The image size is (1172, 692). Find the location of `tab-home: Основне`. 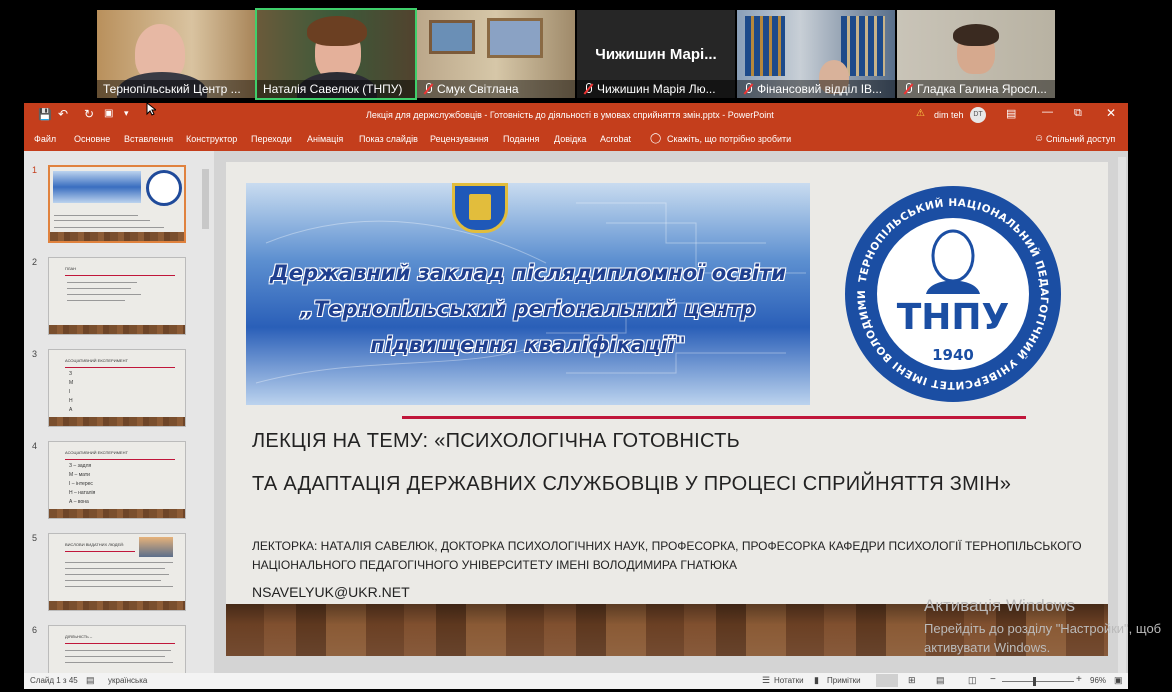

tab-home: Основне is located at coordinates (92, 139).